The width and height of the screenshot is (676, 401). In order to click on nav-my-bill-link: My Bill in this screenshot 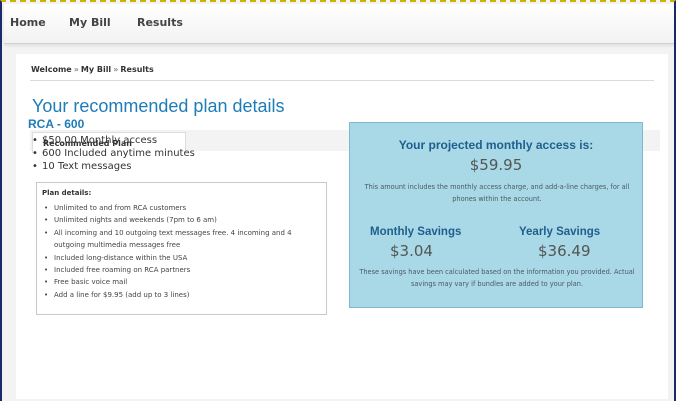, I will do `click(90, 22)`.